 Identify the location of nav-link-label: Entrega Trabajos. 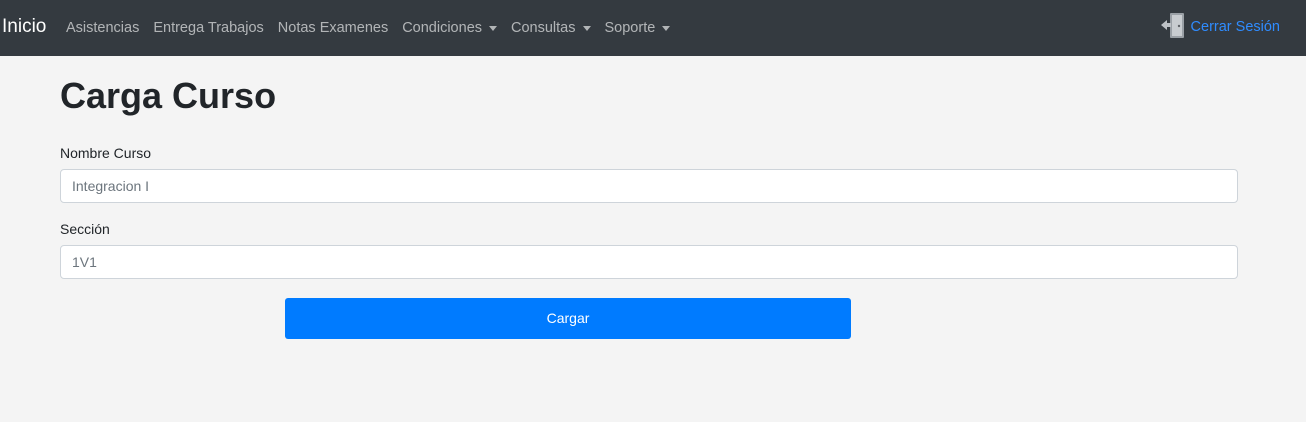
(208, 28).